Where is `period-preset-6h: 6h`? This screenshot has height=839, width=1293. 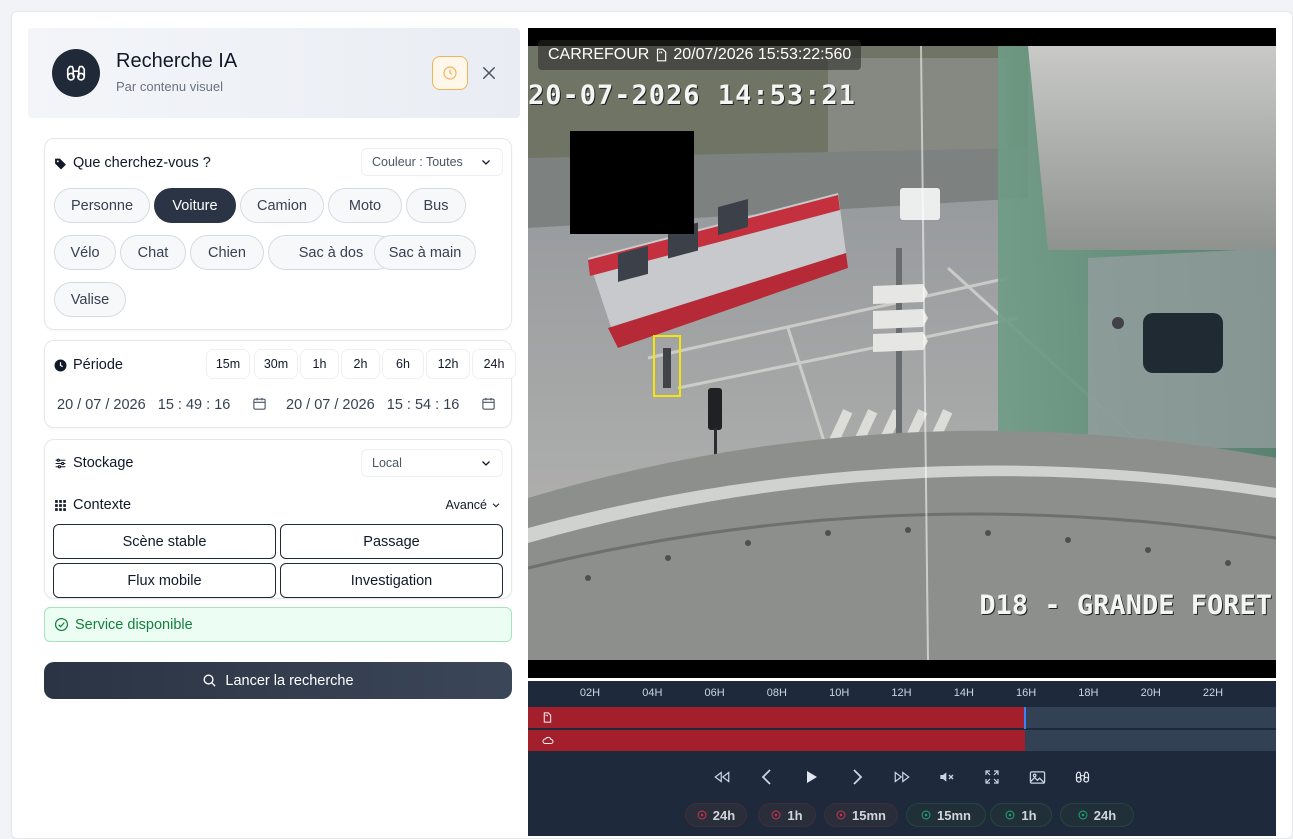 period-preset-6h: 6h is located at coordinates (403, 364).